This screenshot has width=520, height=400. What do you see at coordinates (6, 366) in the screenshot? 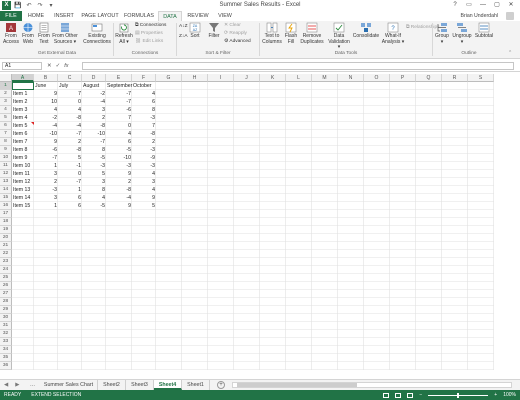
I see `row-header: 36` at bounding box center [6, 366].